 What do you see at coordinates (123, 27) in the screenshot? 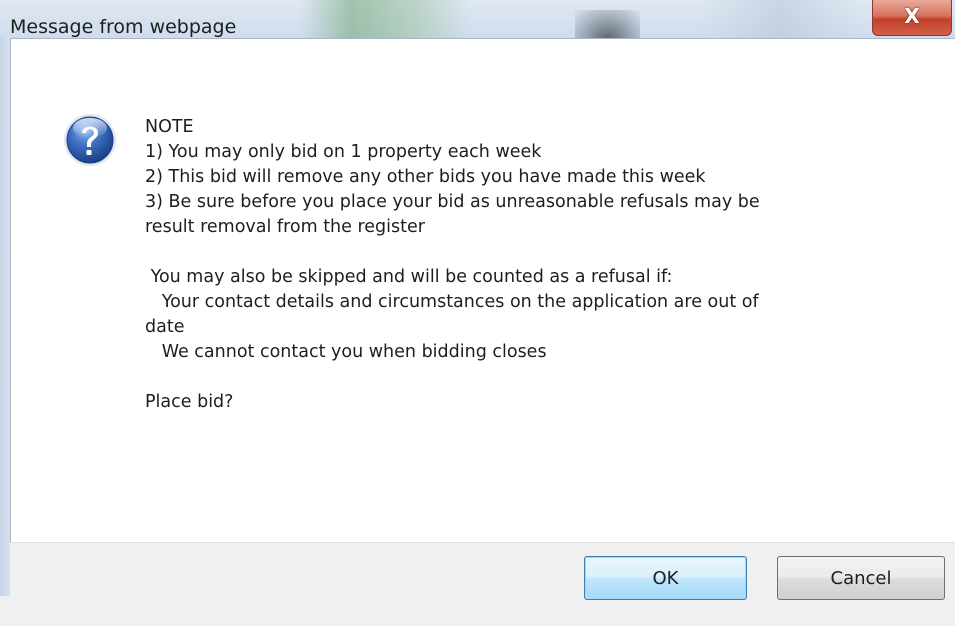
I see `dialog-title: Message from webpage` at bounding box center [123, 27].